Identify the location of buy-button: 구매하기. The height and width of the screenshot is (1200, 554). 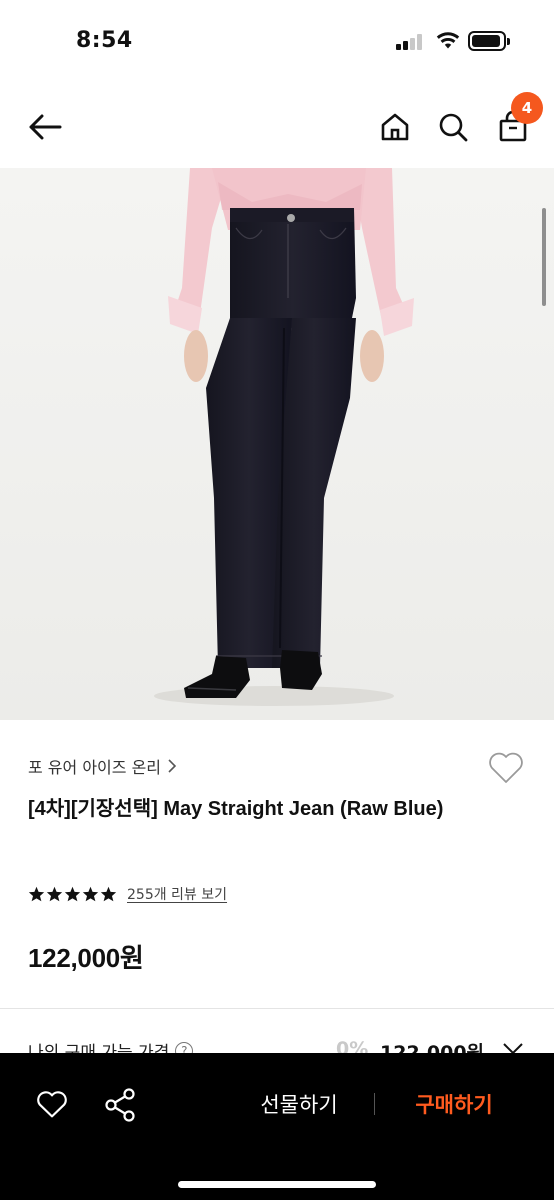
(454, 1104).